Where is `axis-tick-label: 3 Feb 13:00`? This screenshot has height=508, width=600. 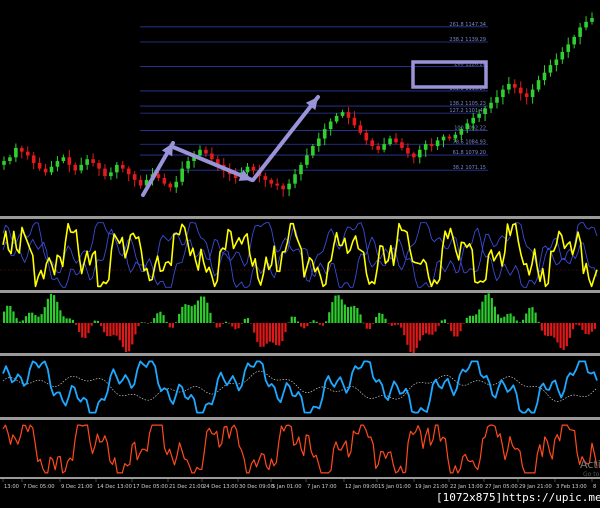
axis-tick-label: 3 Feb 13:00 is located at coordinates (571, 487).